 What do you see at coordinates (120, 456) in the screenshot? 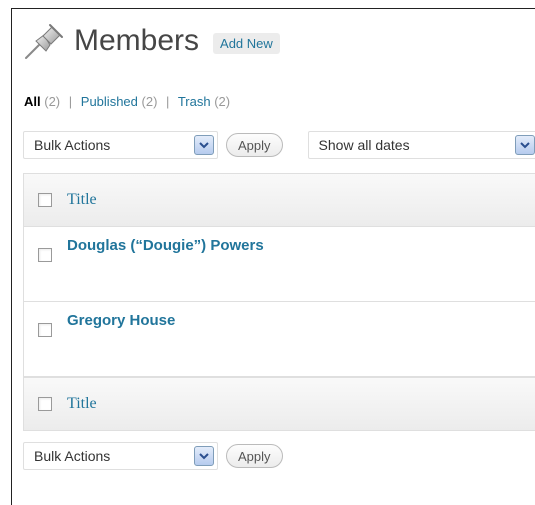
I see `bulk-actions-select-bottom: Bulk Actions` at bounding box center [120, 456].